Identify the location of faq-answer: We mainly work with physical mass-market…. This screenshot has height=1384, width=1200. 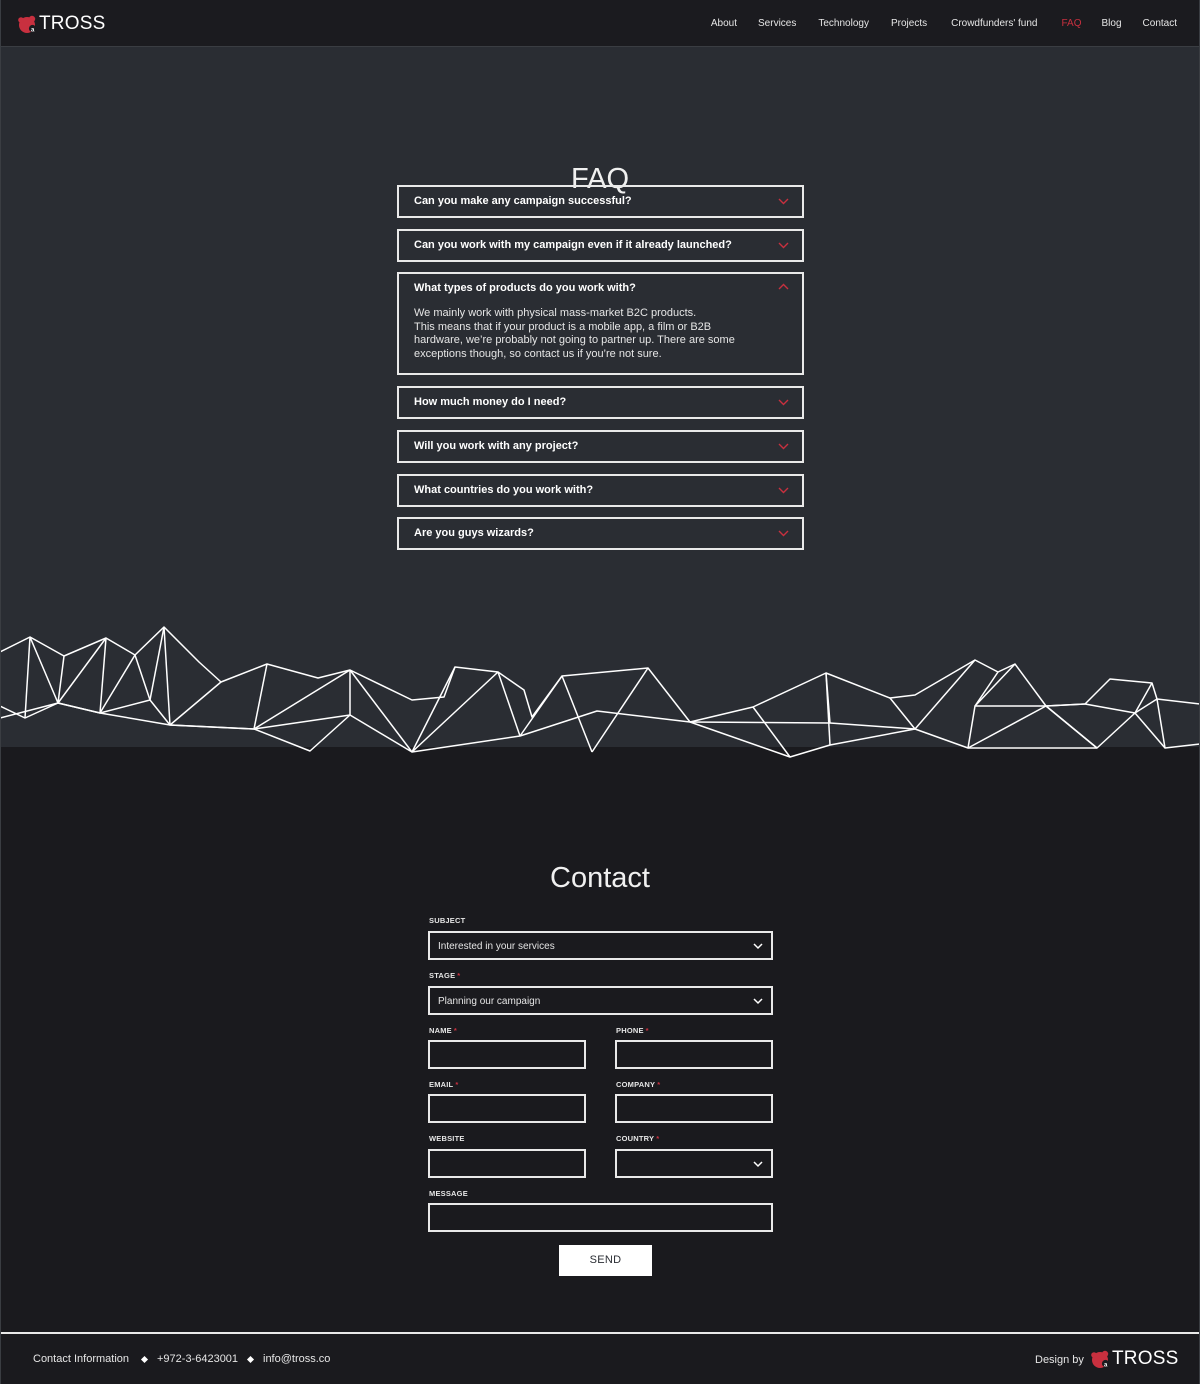
(574, 333).